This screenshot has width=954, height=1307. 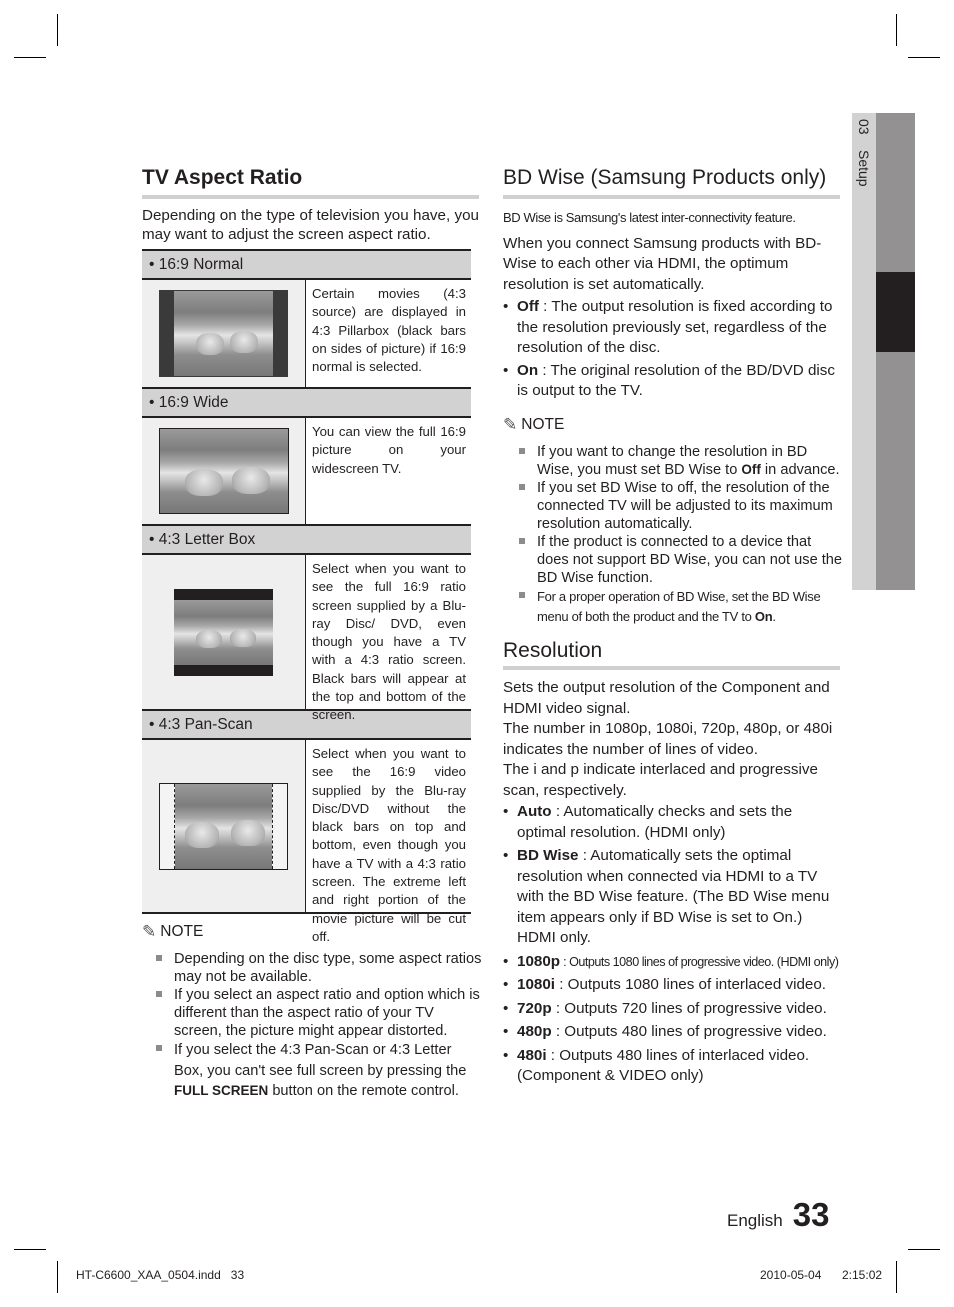 What do you see at coordinates (207, 539) in the screenshot?
I see `option-label: 4:3 Letter Box` at bounding box center [207, 539].